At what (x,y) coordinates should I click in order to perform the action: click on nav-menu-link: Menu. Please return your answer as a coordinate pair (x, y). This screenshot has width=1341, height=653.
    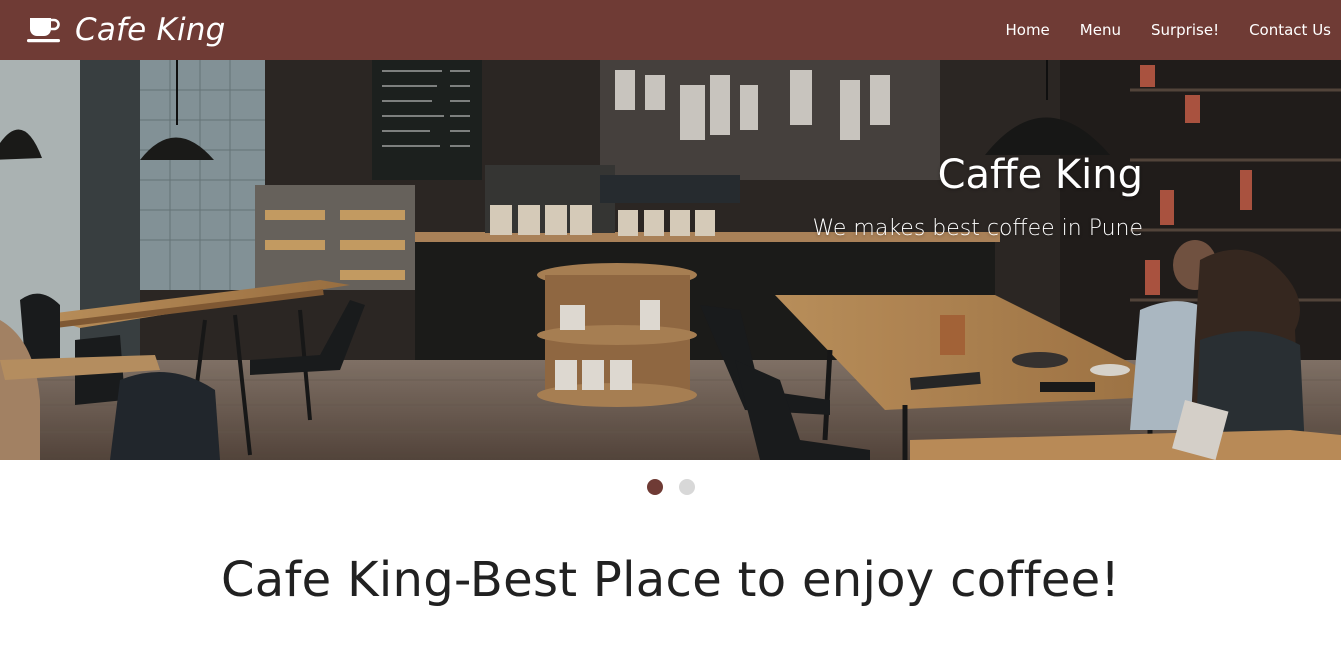
    Looking at the image, I should click on (1100, 30).